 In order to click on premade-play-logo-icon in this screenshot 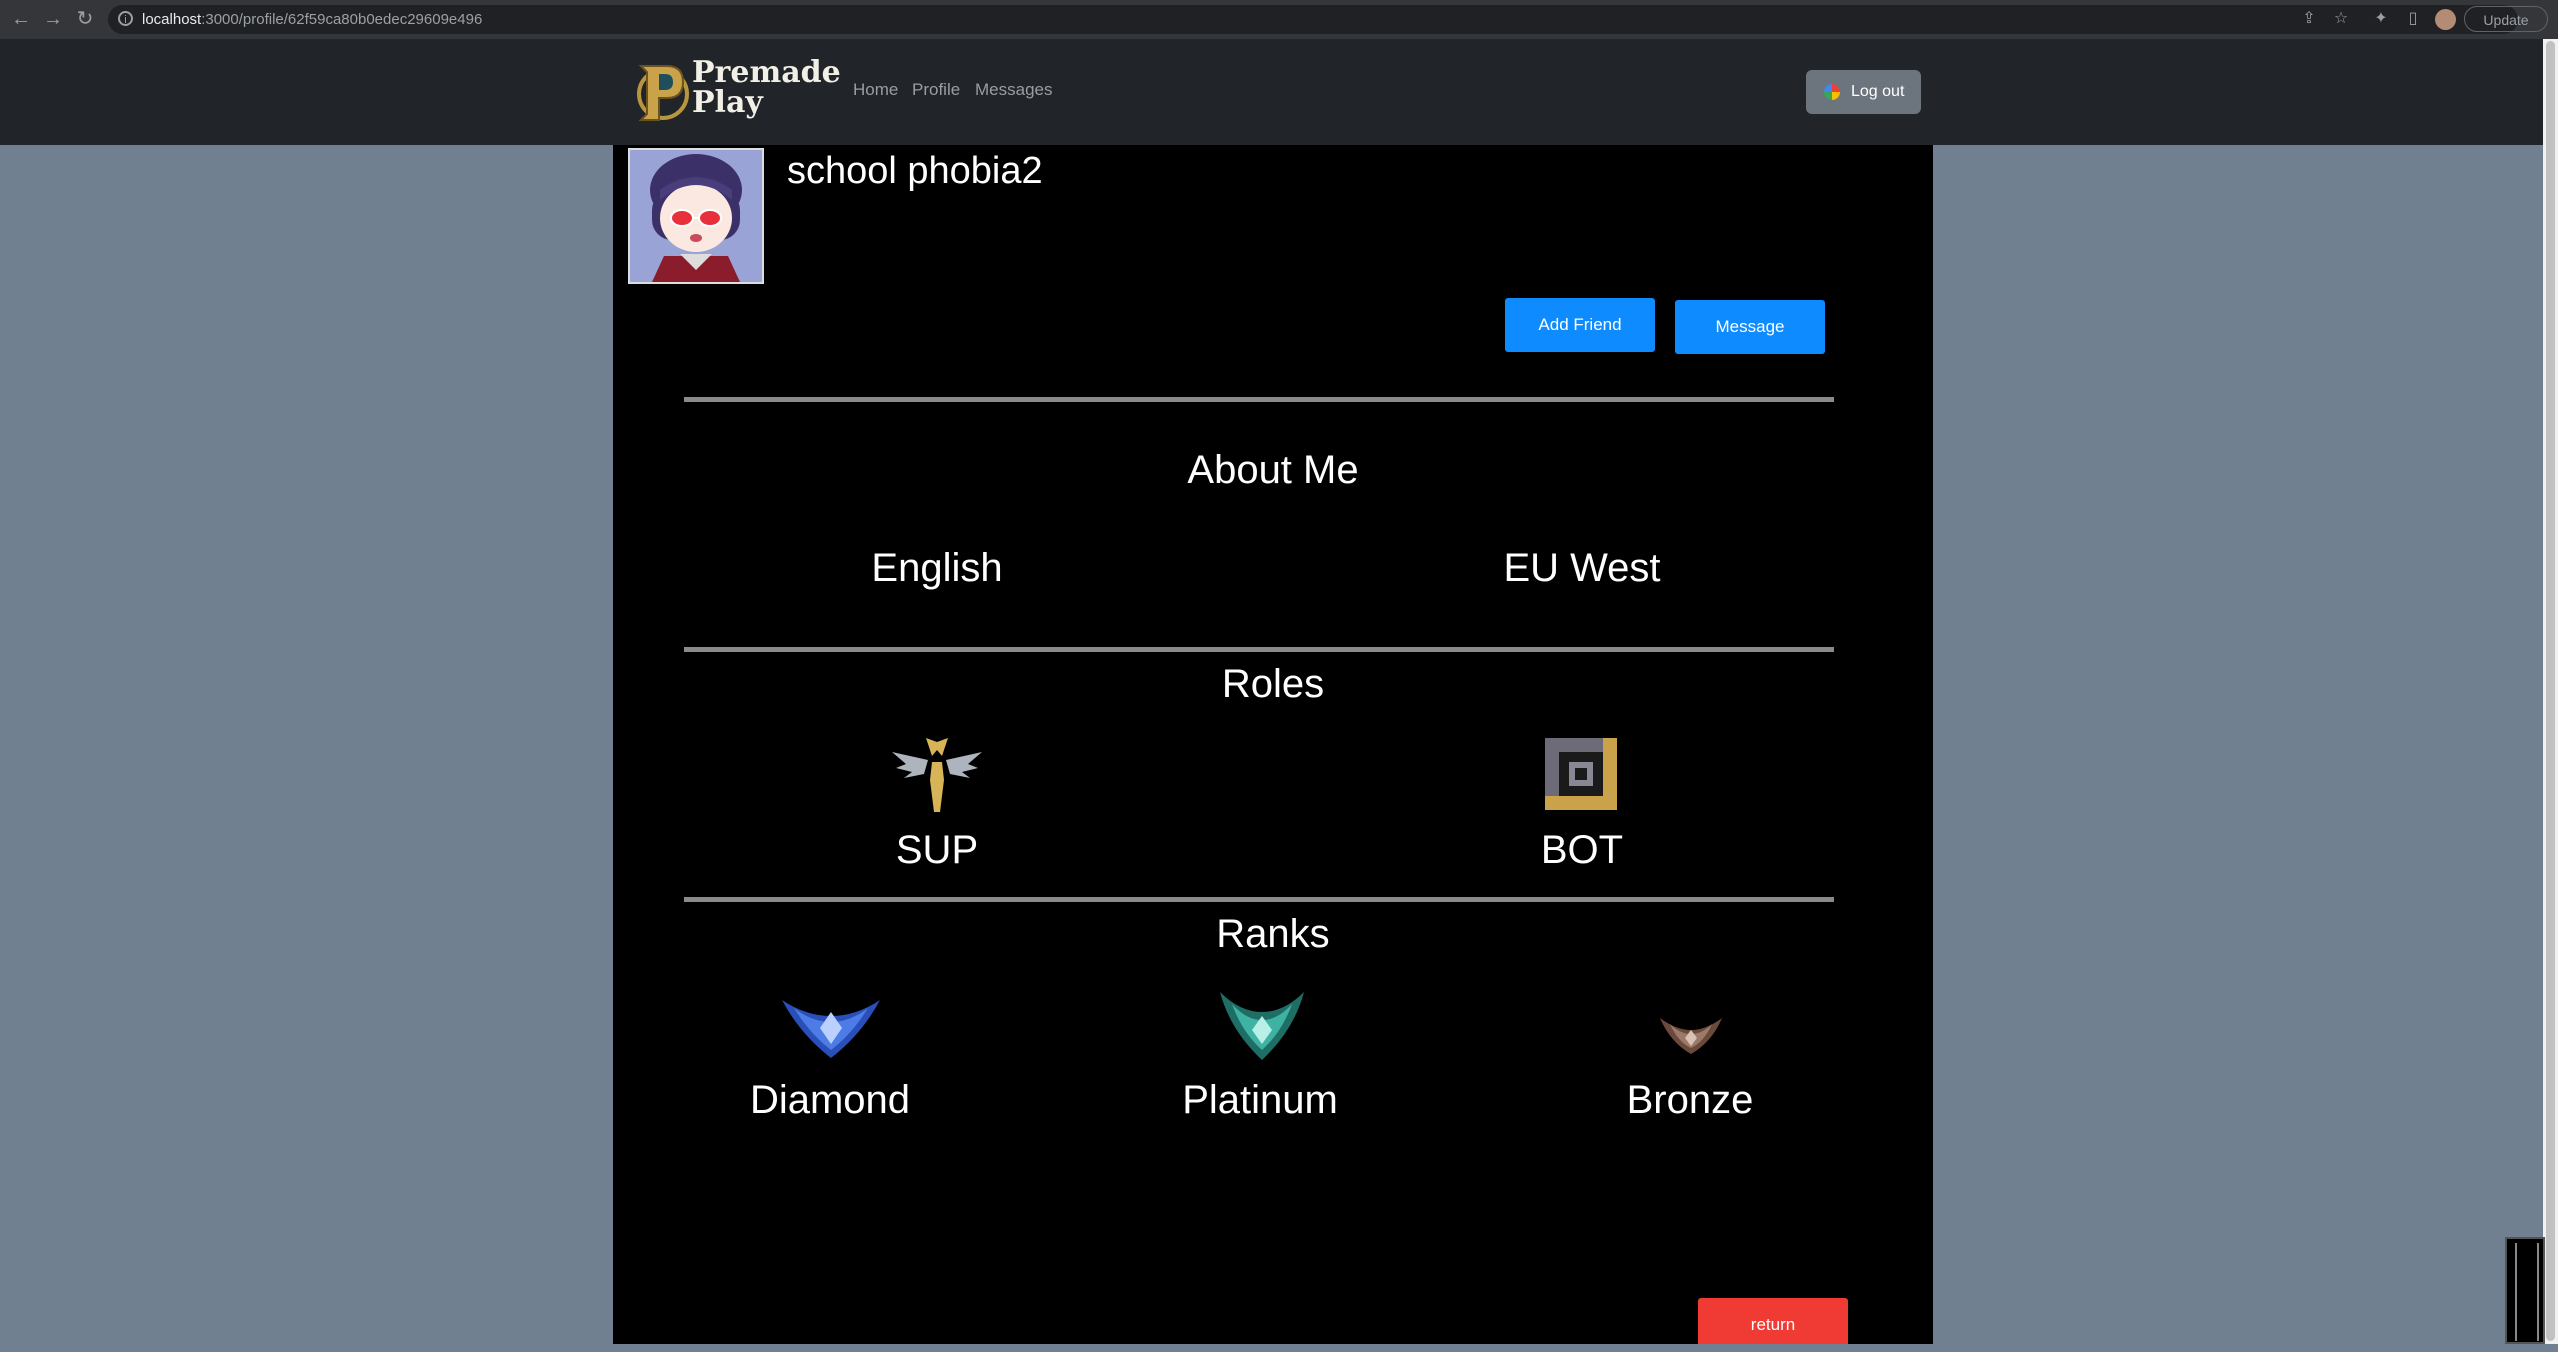, I will do `click(661, 92)`.